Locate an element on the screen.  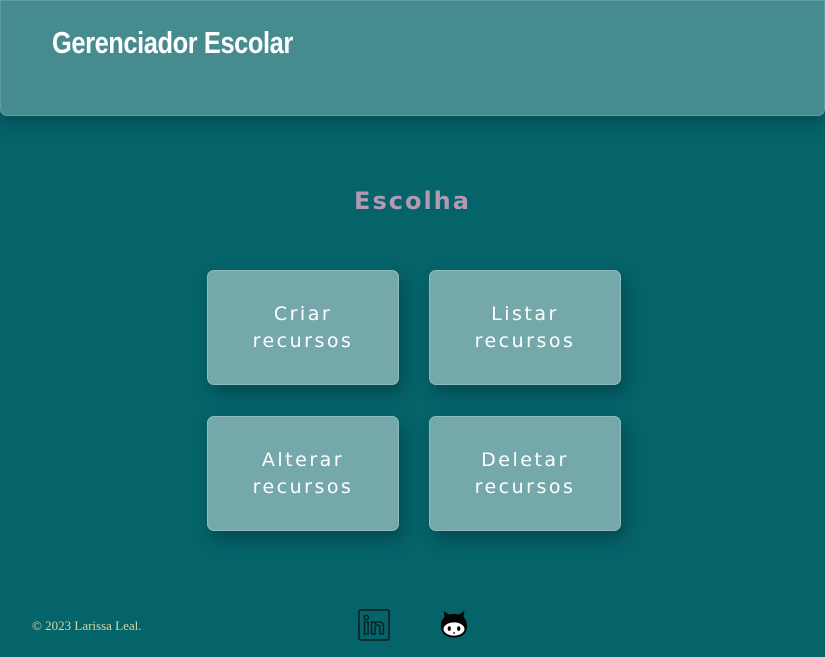
update-resources-label-1: Alterar is located at coordinates (303, 459).